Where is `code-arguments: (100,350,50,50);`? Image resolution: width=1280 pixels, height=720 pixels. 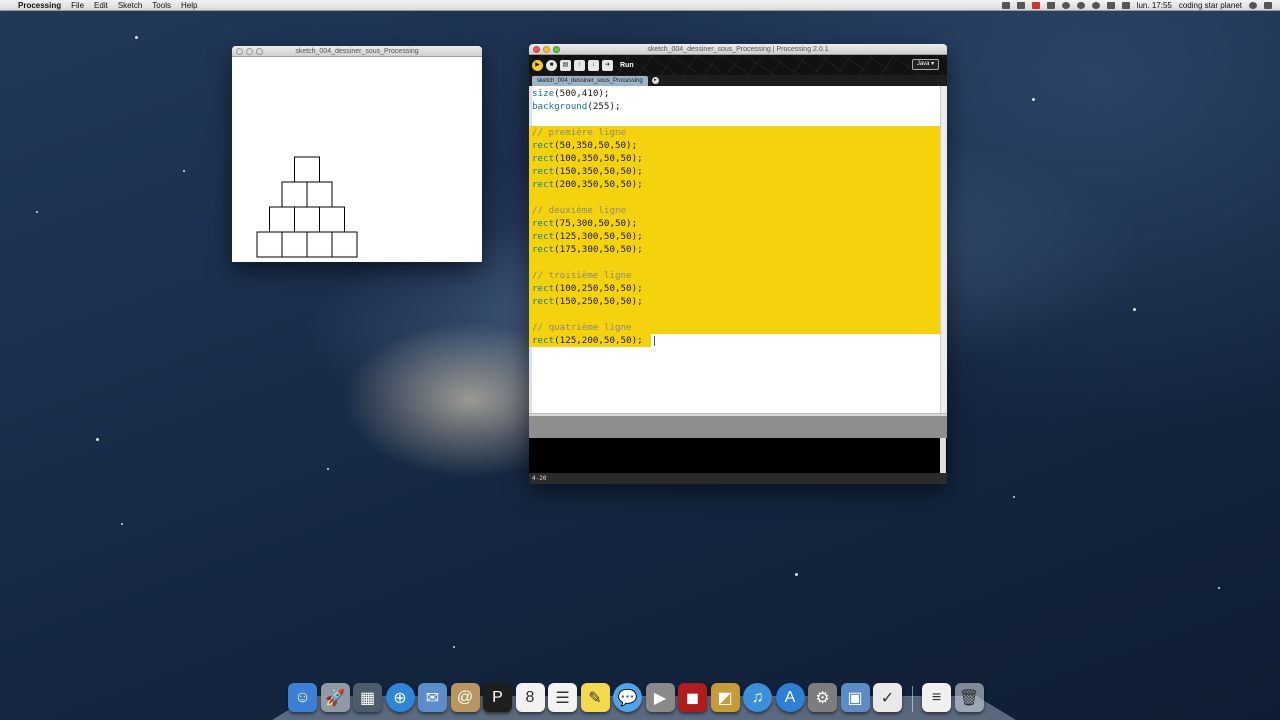 code-arguments: (100,350,50,50); is located at coordinates (598, 158).